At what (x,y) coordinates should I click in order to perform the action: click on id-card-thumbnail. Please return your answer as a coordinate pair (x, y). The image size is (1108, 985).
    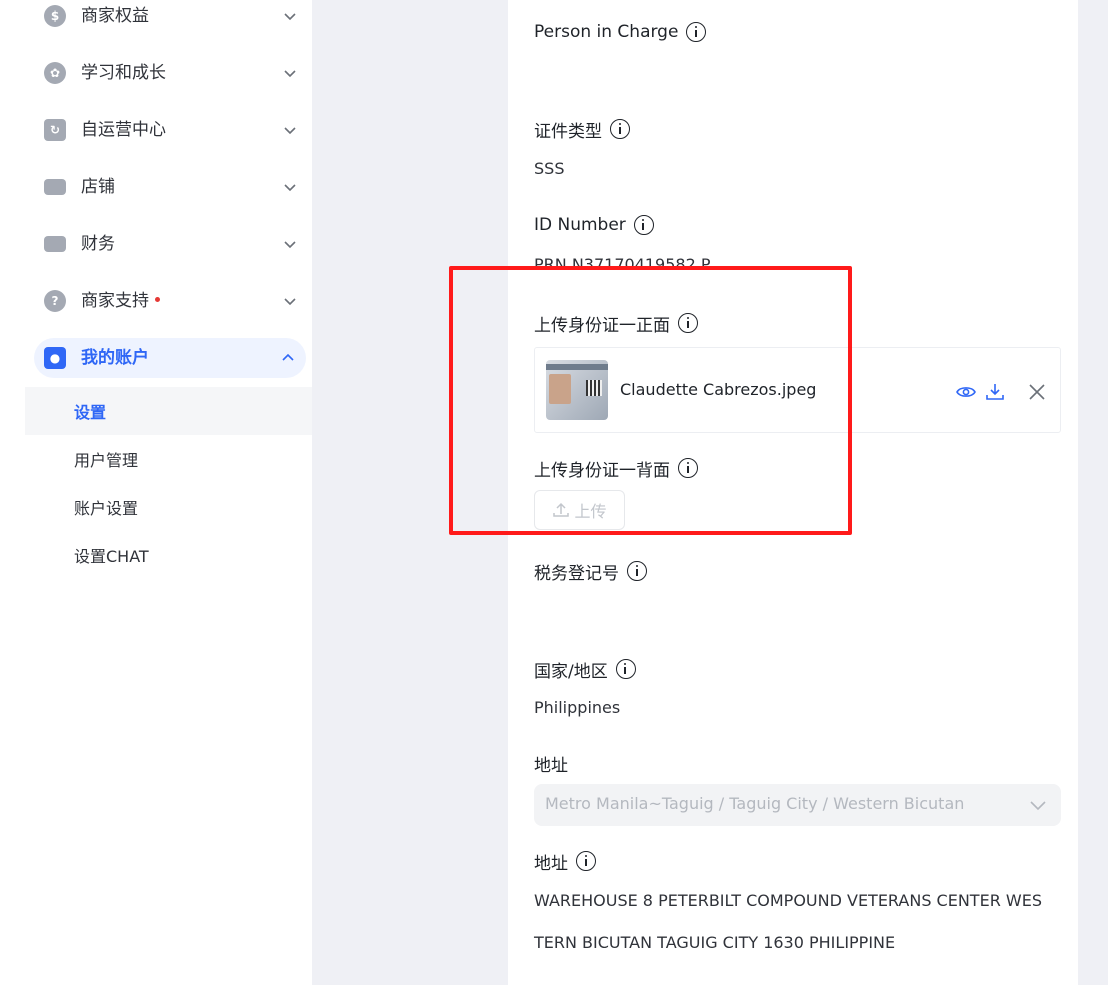
    Looking at the image, I should click on (577, 390).